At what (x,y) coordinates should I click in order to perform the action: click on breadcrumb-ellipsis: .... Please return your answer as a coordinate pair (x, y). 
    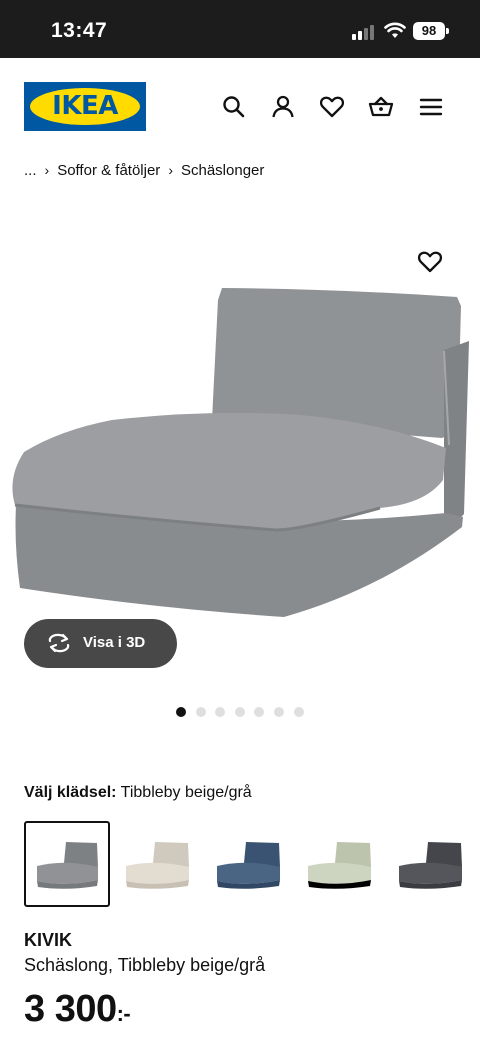
    Looking at the image, I should click on (30, 170).